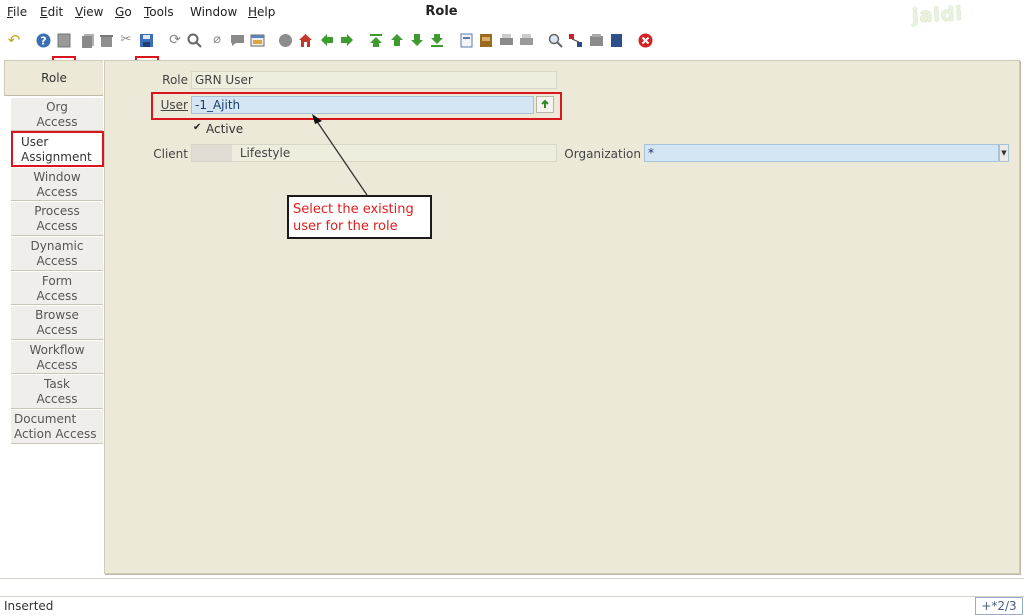 The image size is (1024, 615). I want to click on annotation-text: Select the existing, so click(353, 209).